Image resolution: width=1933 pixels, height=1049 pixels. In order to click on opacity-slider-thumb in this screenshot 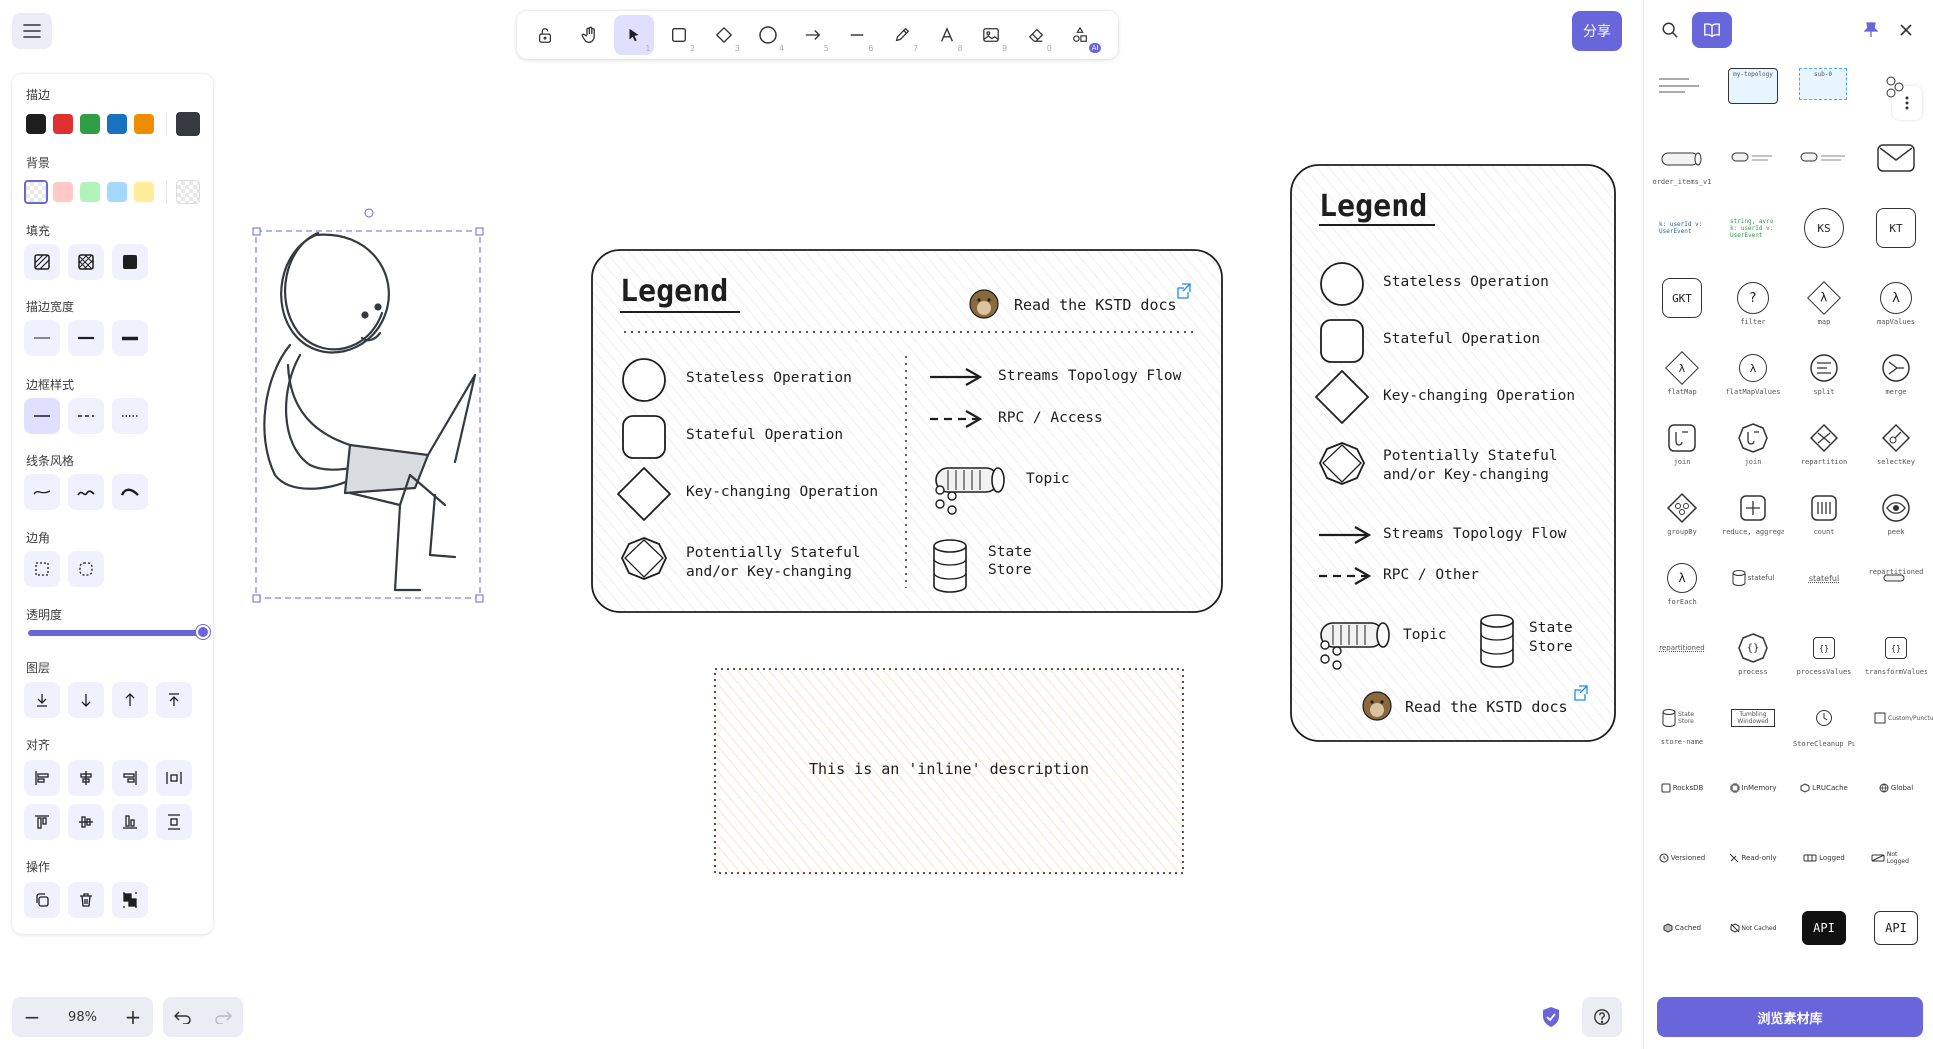, I will do `click(203, 632)`.